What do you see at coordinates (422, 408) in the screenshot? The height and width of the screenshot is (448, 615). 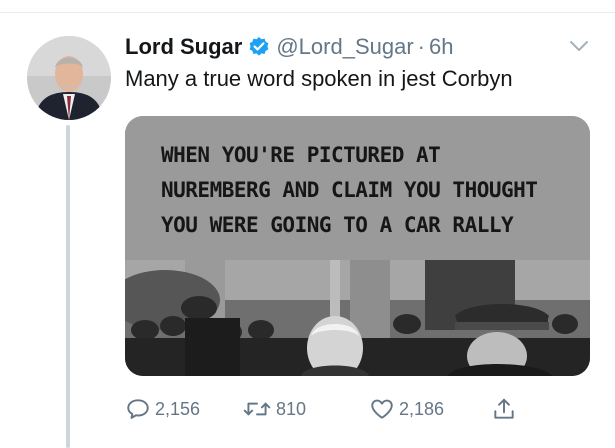 I see `like-count: 2,186` at bounding box center [422, 408].